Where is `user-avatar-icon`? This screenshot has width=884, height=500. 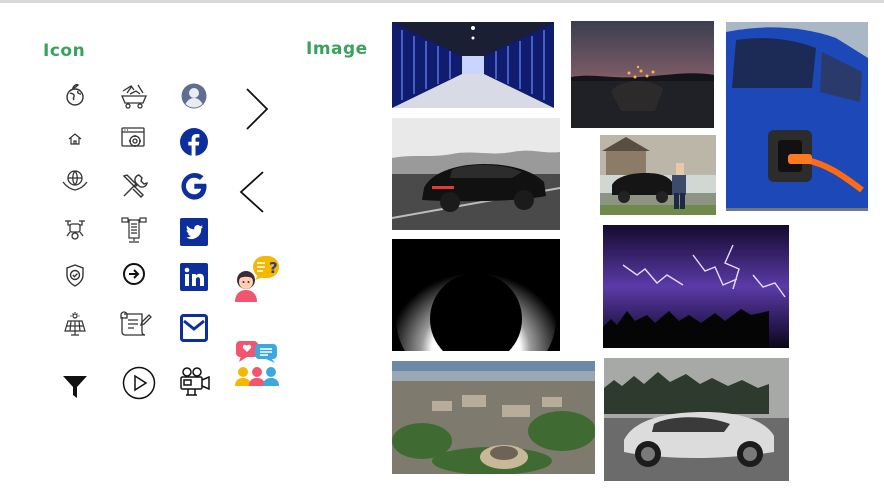 user-avatar-icon is located at coordinates (194, 96).